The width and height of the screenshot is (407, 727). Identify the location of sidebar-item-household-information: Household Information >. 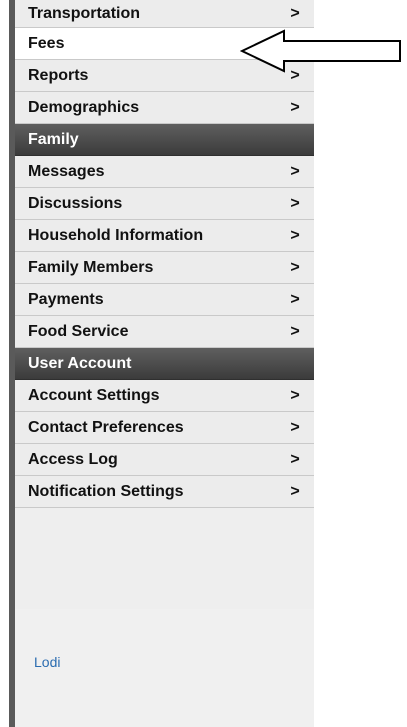
(164, 236).